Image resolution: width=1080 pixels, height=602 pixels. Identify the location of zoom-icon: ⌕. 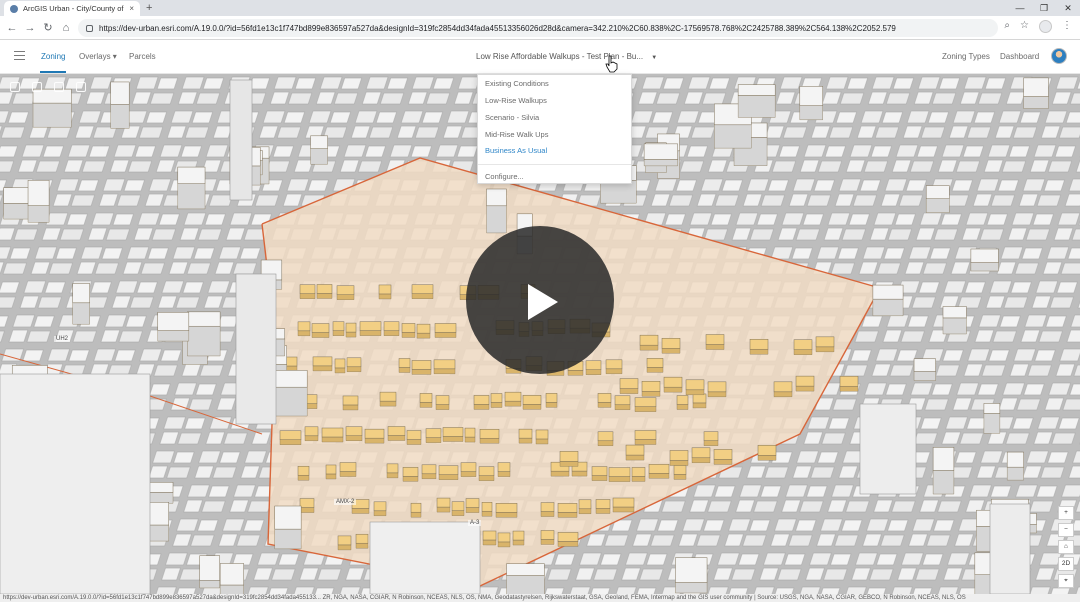
(1007, 26).